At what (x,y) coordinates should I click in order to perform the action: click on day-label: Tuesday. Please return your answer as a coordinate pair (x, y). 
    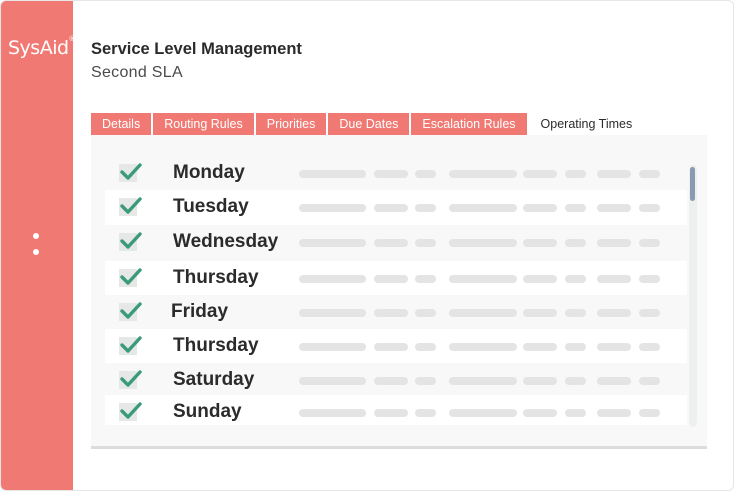
    Looking at the image, I should click on (211, 206).